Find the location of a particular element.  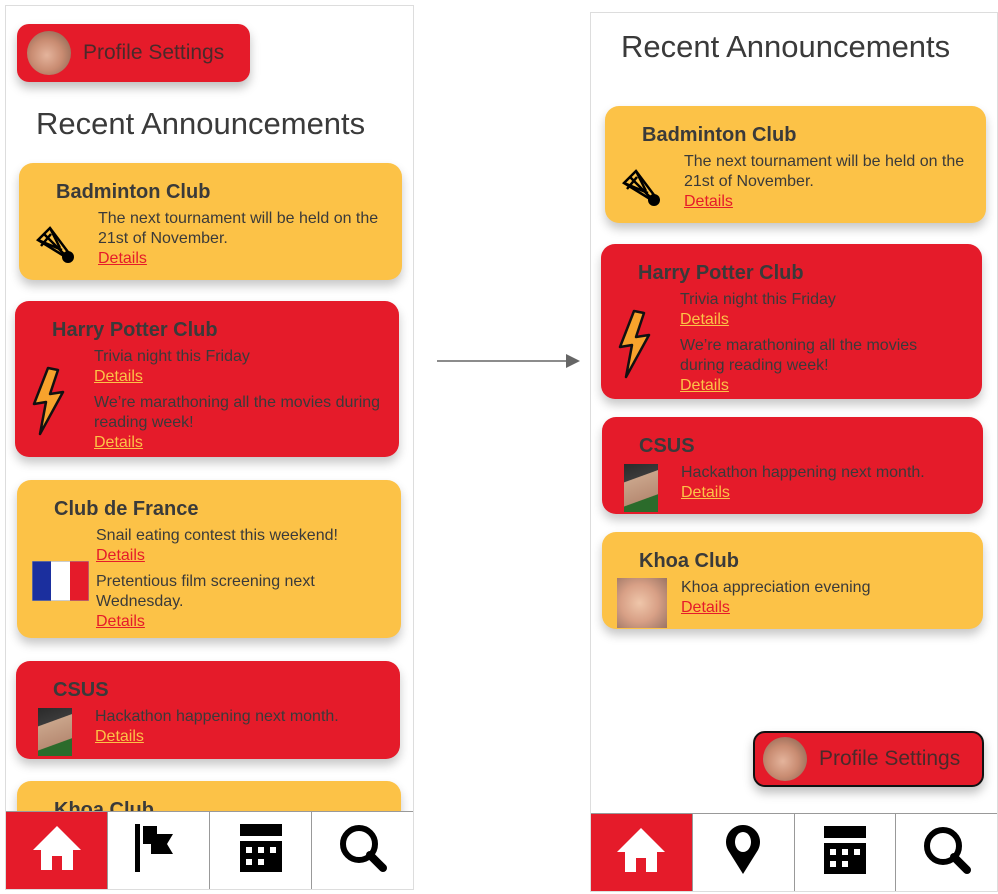

flag-icon is located at coordinates (159, 850).